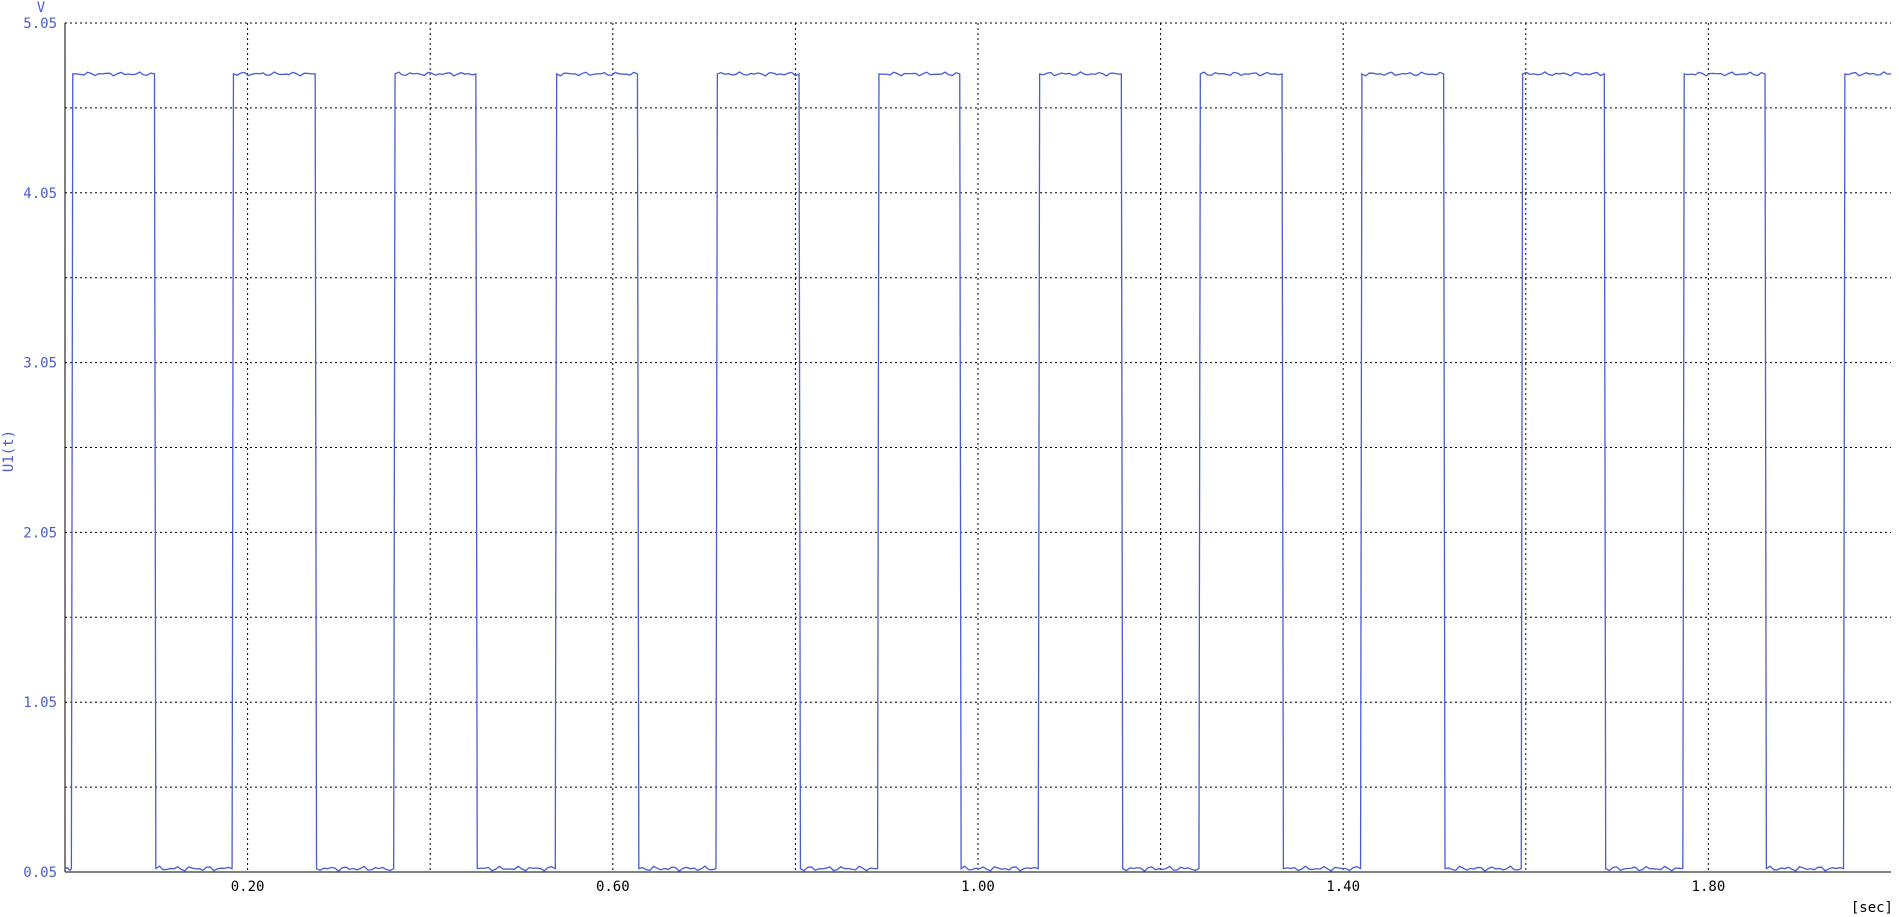 The width and height of the screenshot is (1899, 917). I want to click on x-tick-label: 1.00, so click(978, 887).